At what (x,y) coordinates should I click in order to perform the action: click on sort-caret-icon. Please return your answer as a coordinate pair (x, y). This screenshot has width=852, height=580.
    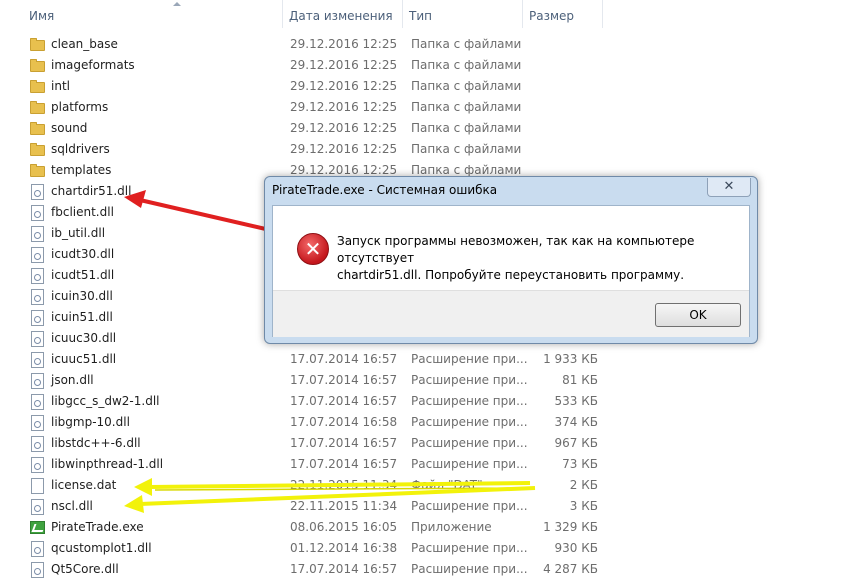
    Looking at the image, I should click on (177, 4).